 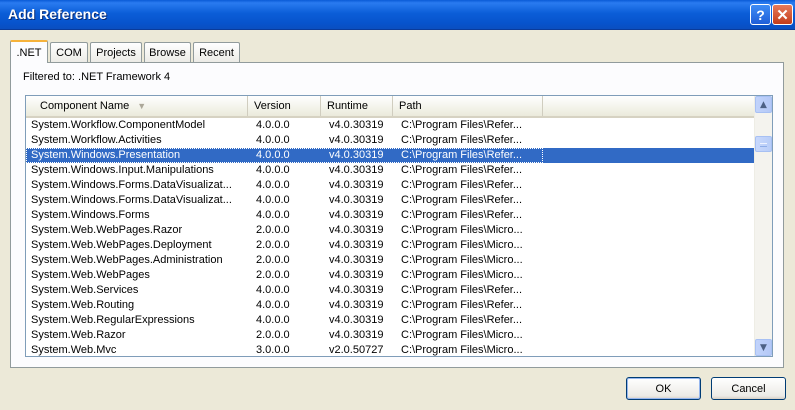 What do you see at coordinates (216, 52) in the screenshot?
I see `tab-recent: Recent` at bounding box center [216, 52].